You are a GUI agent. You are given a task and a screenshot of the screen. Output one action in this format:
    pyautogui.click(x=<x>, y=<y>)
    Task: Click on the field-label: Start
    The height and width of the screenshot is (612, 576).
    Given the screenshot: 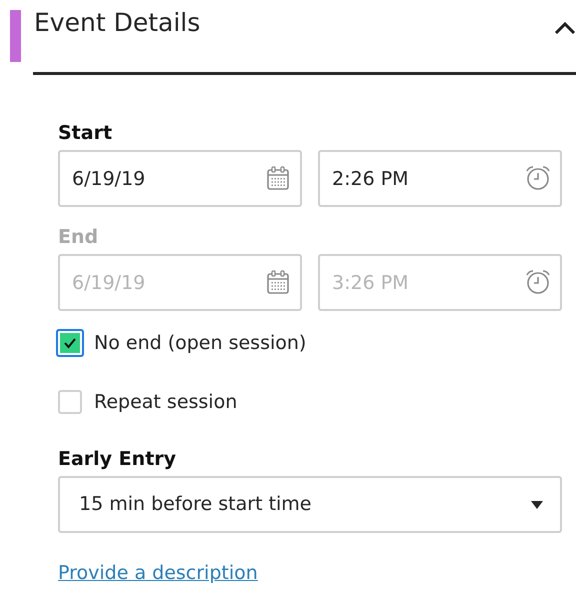 What is the action you would take?
    pyautogui.click(x=86, y=133)
    